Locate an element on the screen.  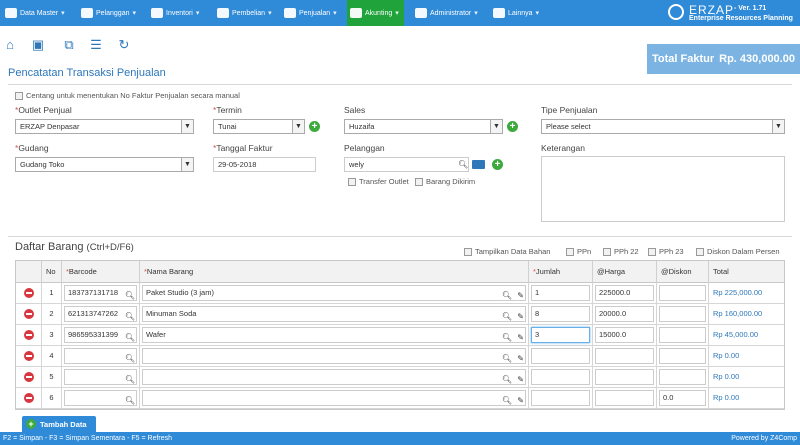
ppn-checkbox: PPn is located at coordinates (578, 251).